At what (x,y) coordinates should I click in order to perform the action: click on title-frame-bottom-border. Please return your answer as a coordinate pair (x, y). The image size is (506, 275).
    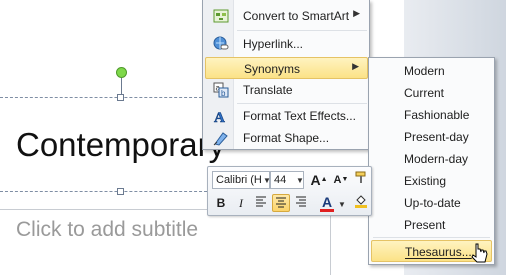
    Looking at the image, I should click on (106, 191).